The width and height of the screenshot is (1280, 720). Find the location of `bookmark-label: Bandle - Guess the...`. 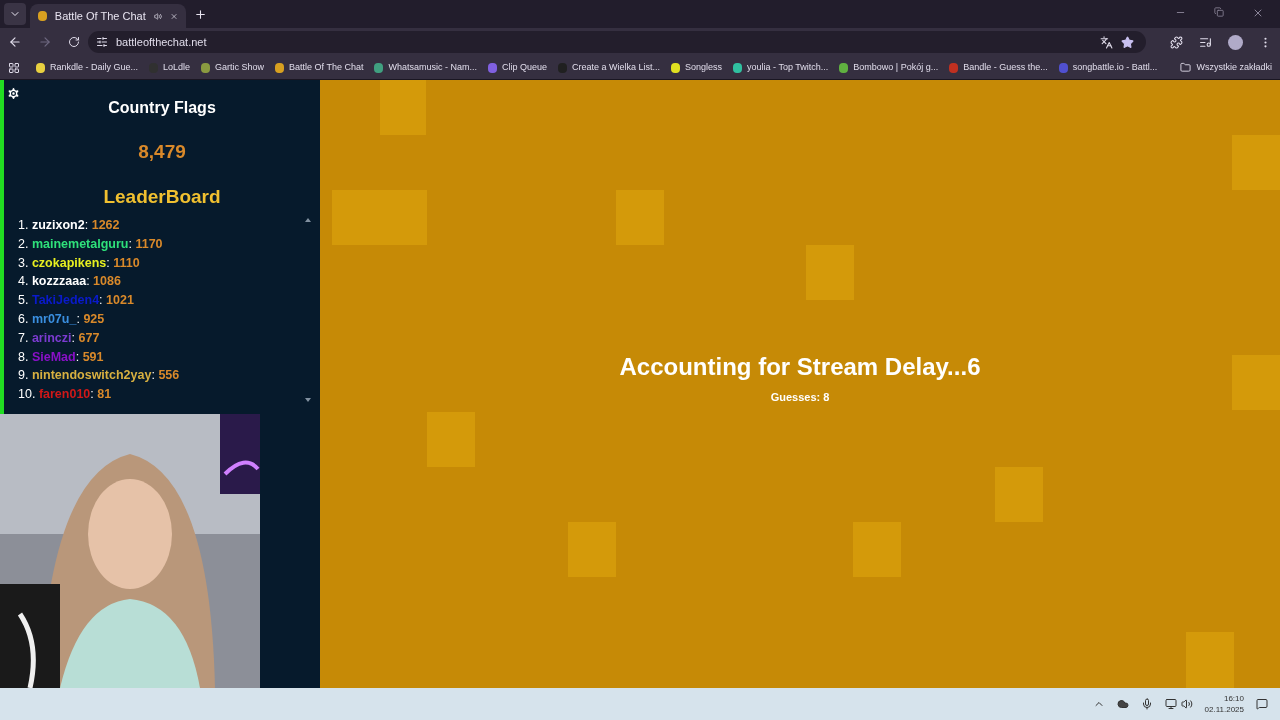

bookmark-label: Bandle - Guess the... is located at coordinates (1005, 67).